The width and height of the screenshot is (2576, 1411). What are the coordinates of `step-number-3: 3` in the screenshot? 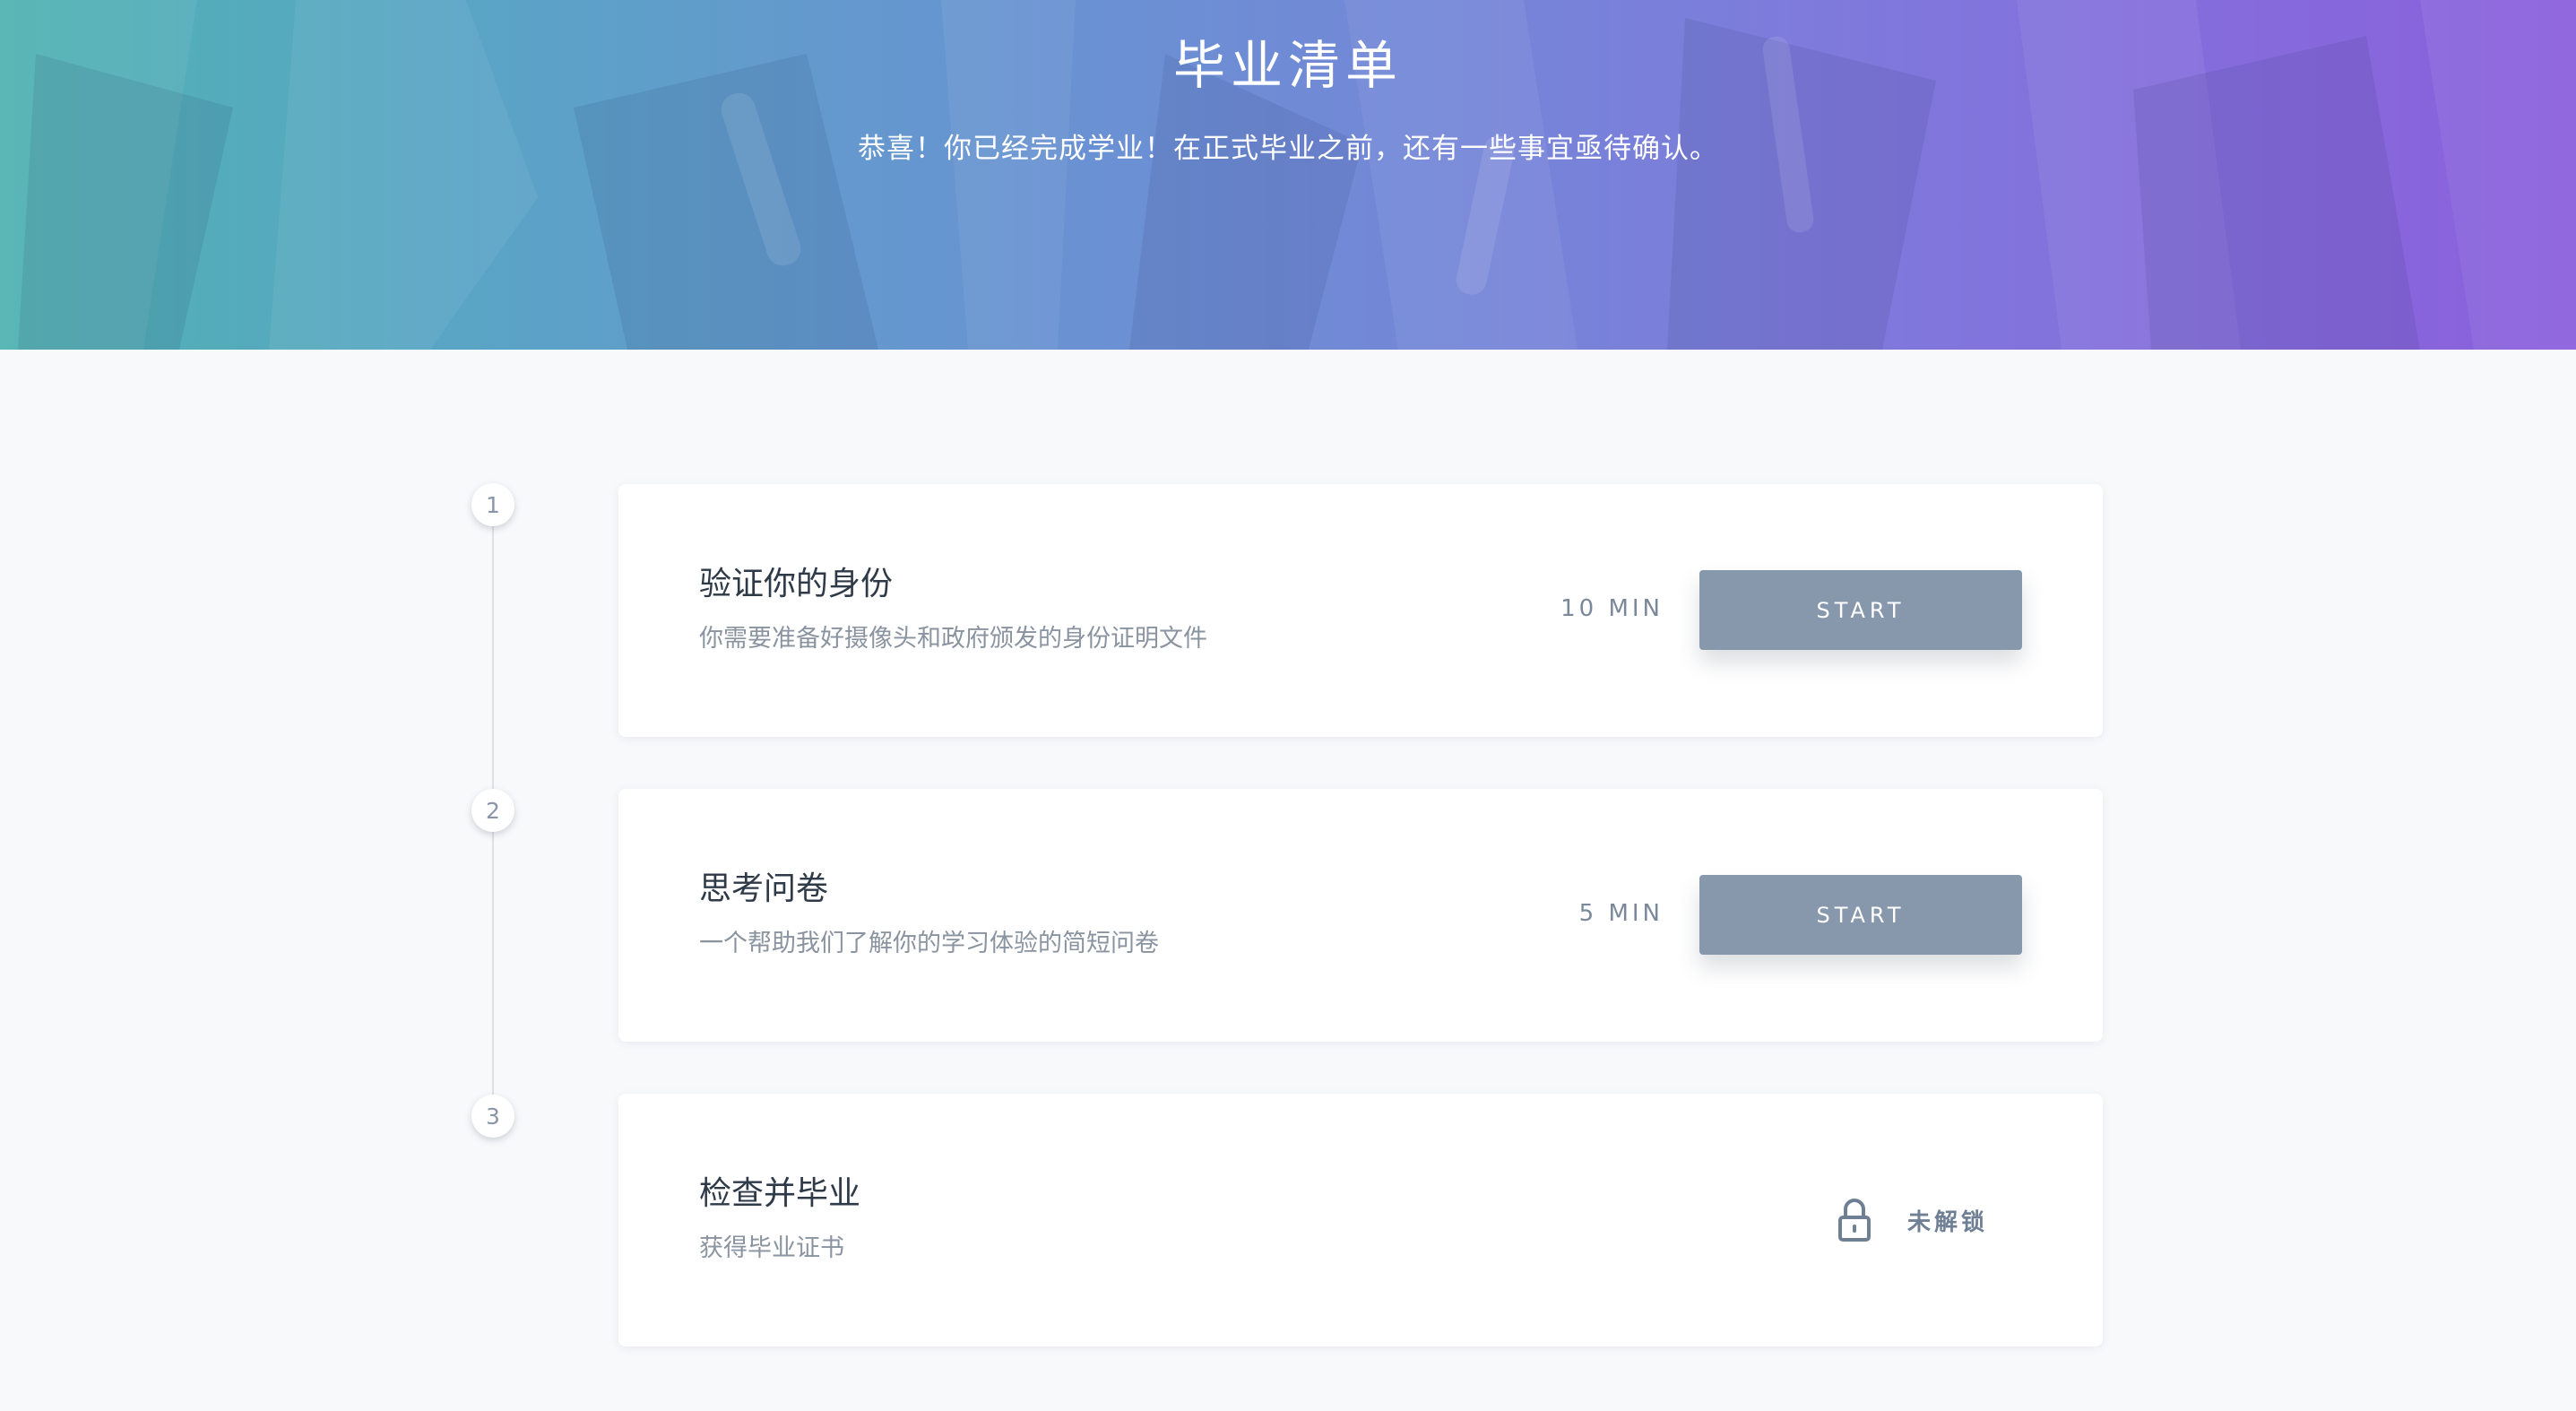 It's located at (492, 1116).